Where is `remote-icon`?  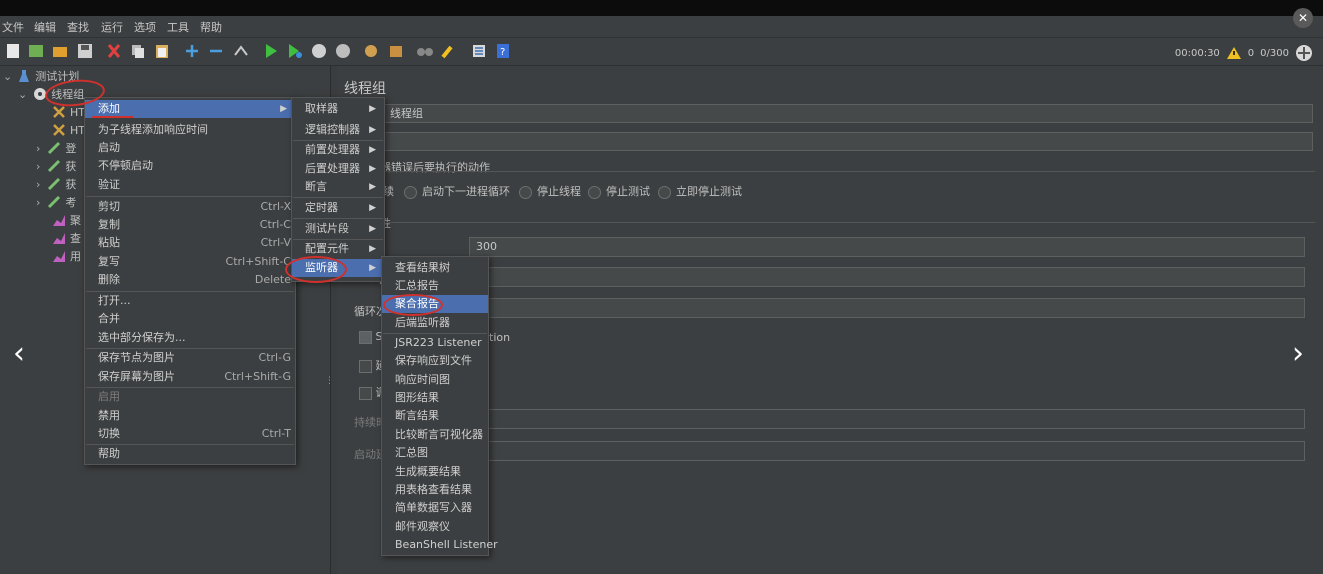
remote-icon is located at coordinates (1304, 53).